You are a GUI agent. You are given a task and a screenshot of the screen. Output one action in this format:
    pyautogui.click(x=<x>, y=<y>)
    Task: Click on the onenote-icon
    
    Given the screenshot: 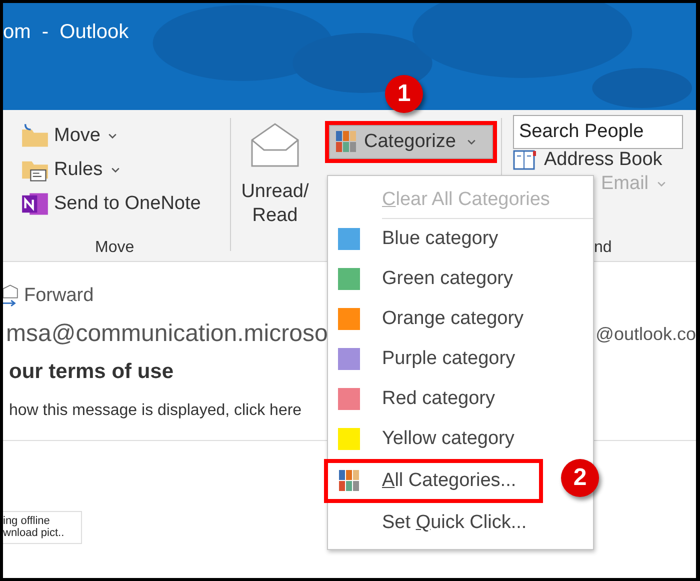 What is the action you would take?
    pyautogui.click(x=35, y=204)
    